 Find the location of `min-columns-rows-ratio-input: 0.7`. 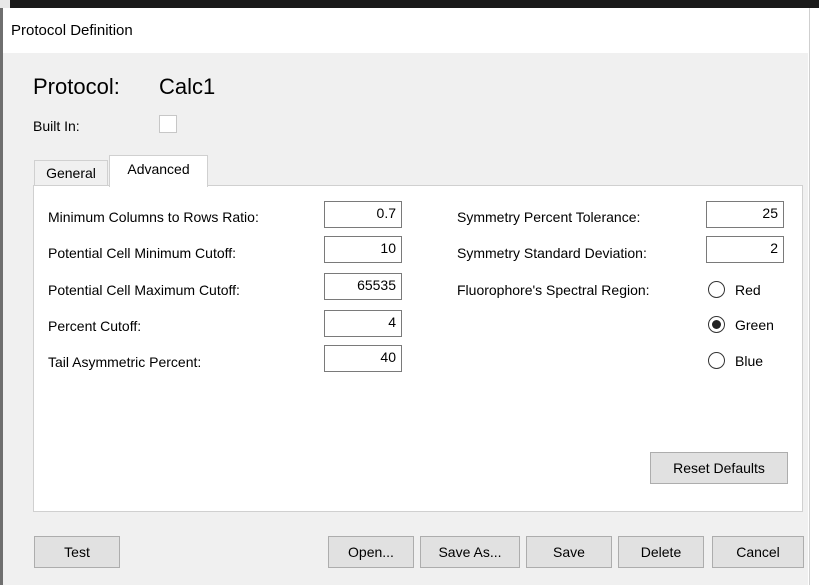

min-columns-rows-ratio-input: 0.7 is located at coordinates (363, 214).